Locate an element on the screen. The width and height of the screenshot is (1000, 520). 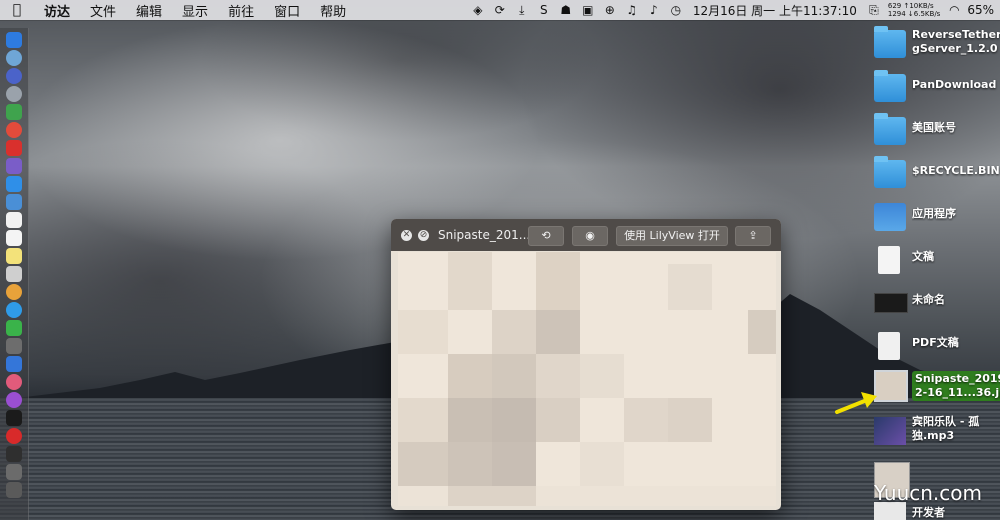
dock-trash-icon is located at coordinates (14, 490).